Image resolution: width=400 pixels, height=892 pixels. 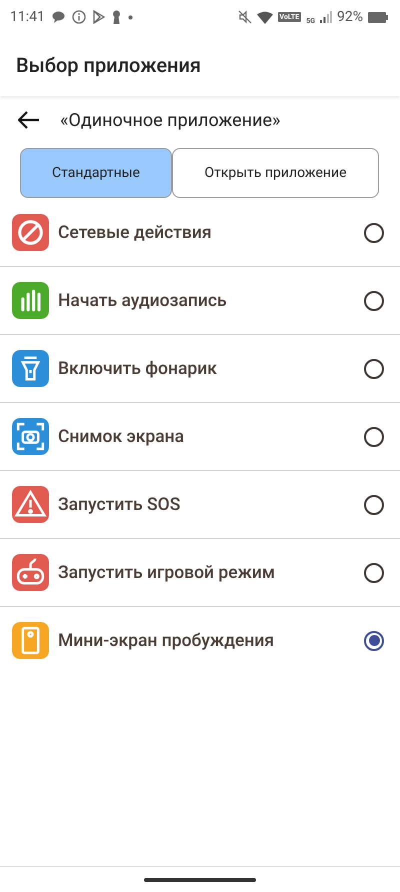 I want to click on keyhole-icon, so click(x=116, y=17).